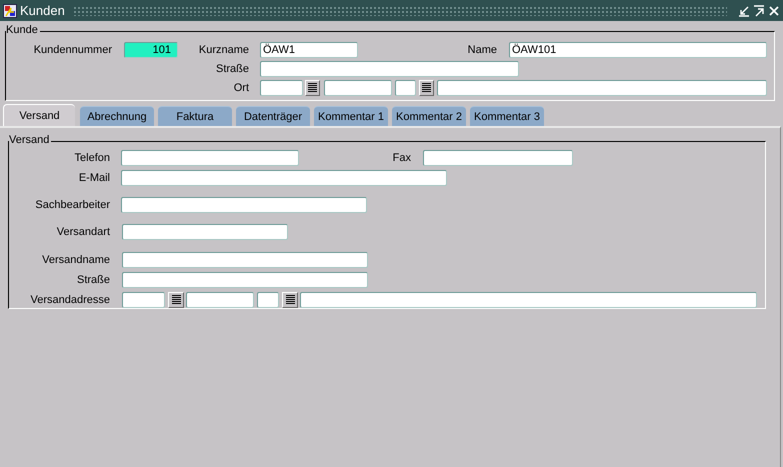 The height and width of the screenshot is (467, 783). Describe the element at coordinates (70, 300) in the screenshot. I see `field-label: Versandadresse` at that location.